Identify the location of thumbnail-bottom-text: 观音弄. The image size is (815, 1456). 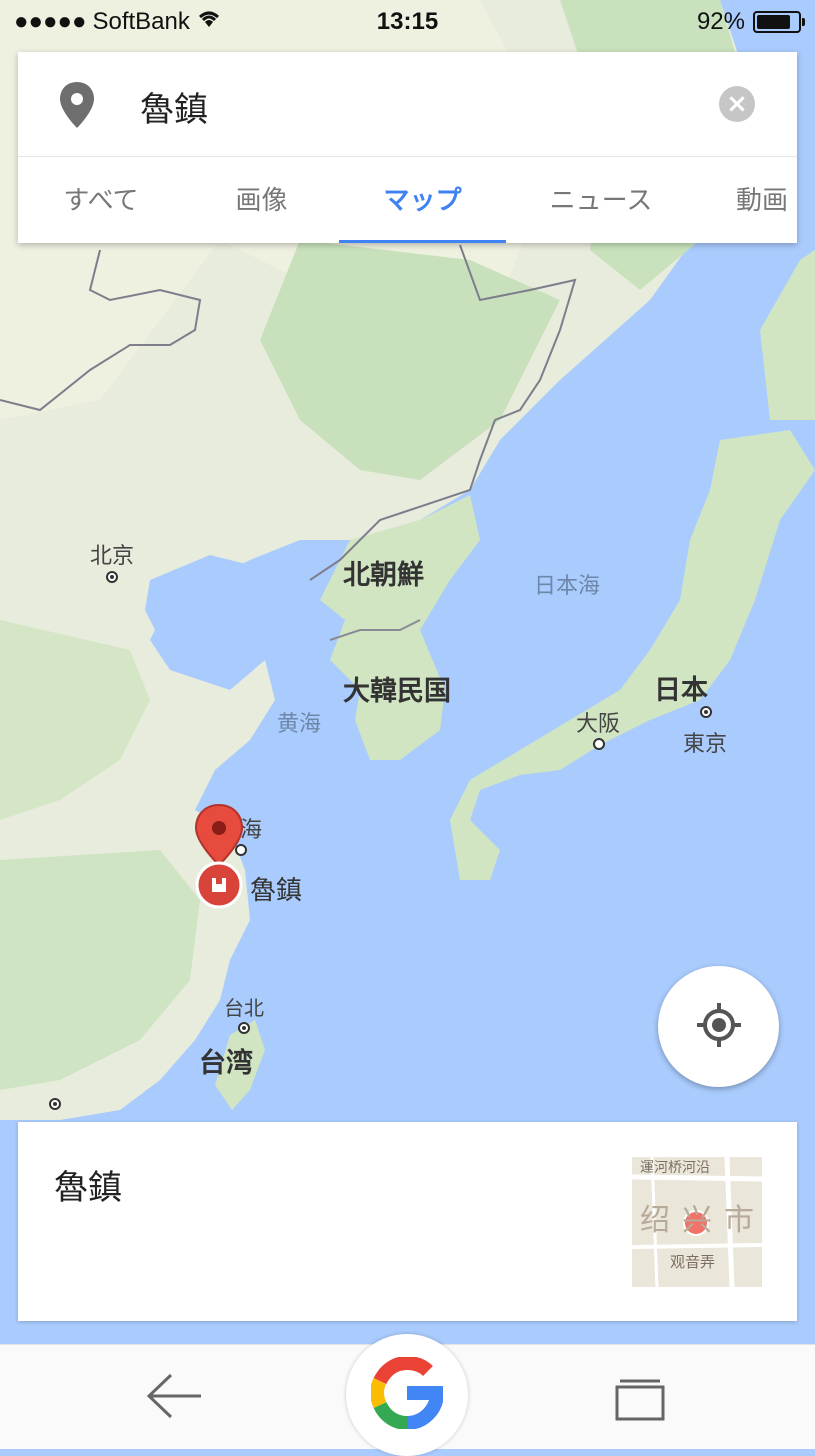
(693, 1262).